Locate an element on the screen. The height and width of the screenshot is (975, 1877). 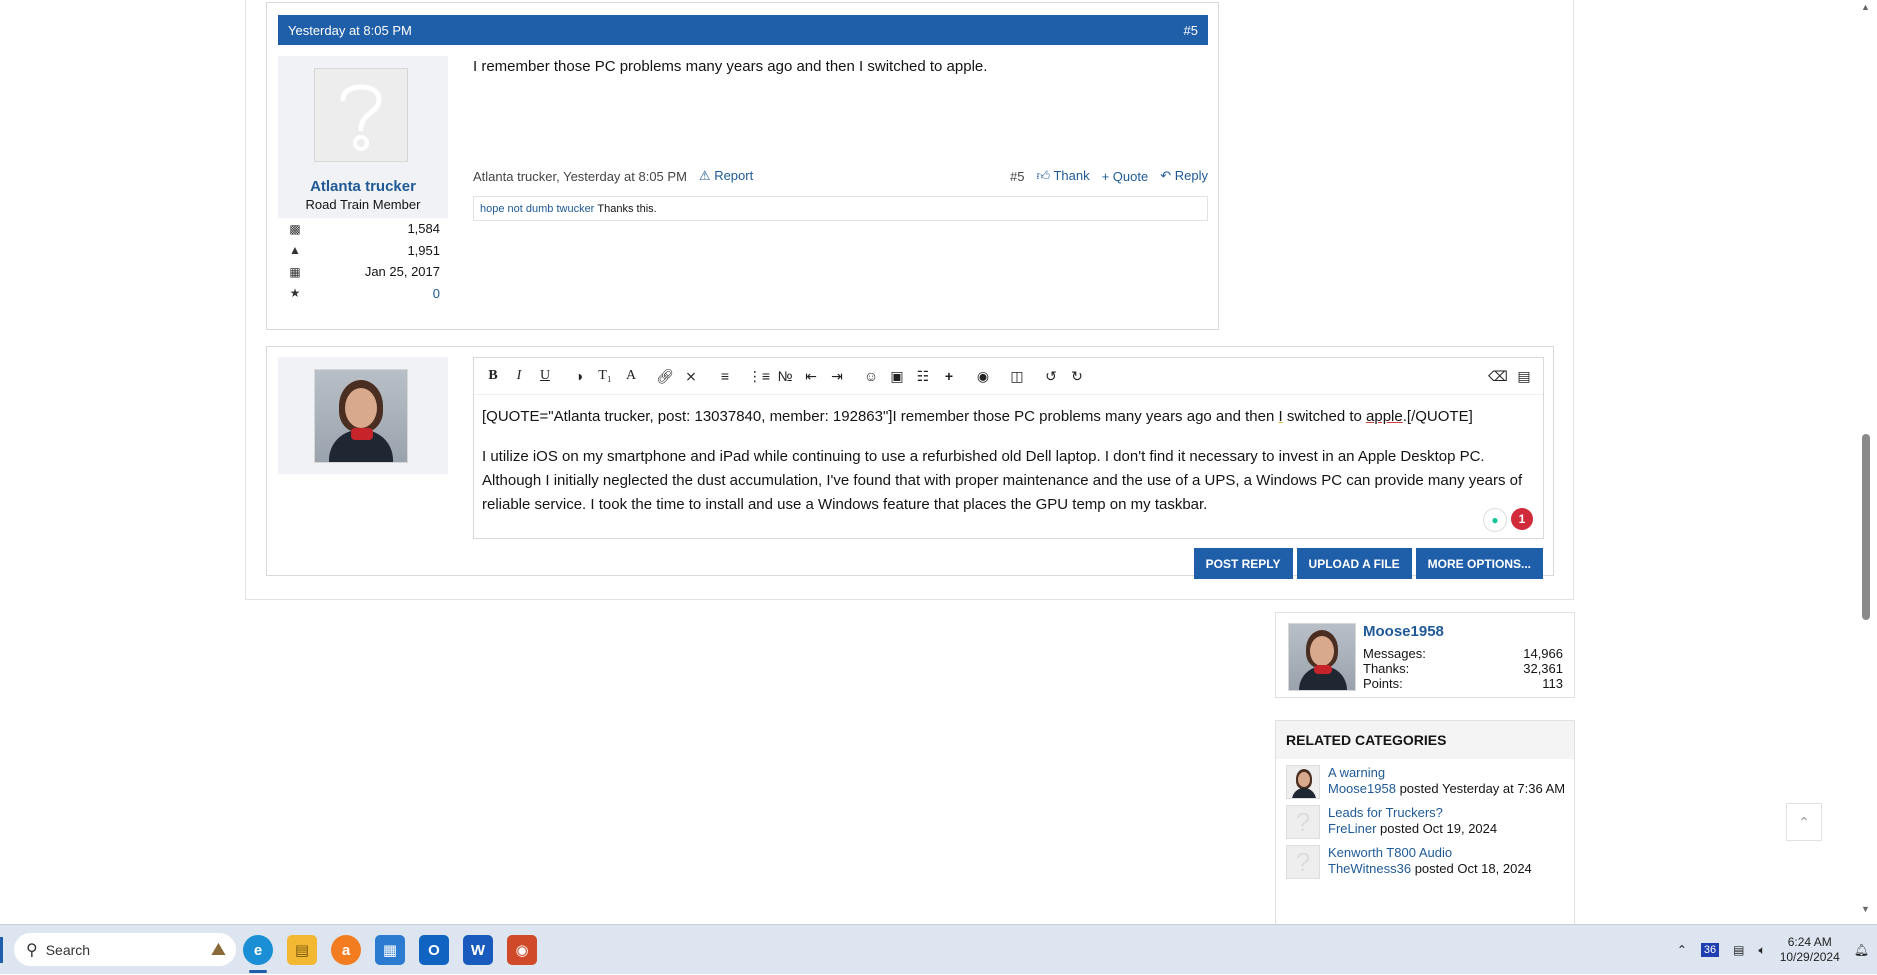
notification-bell-icon: 🔔︎ is located at coordinates (1861, 950).